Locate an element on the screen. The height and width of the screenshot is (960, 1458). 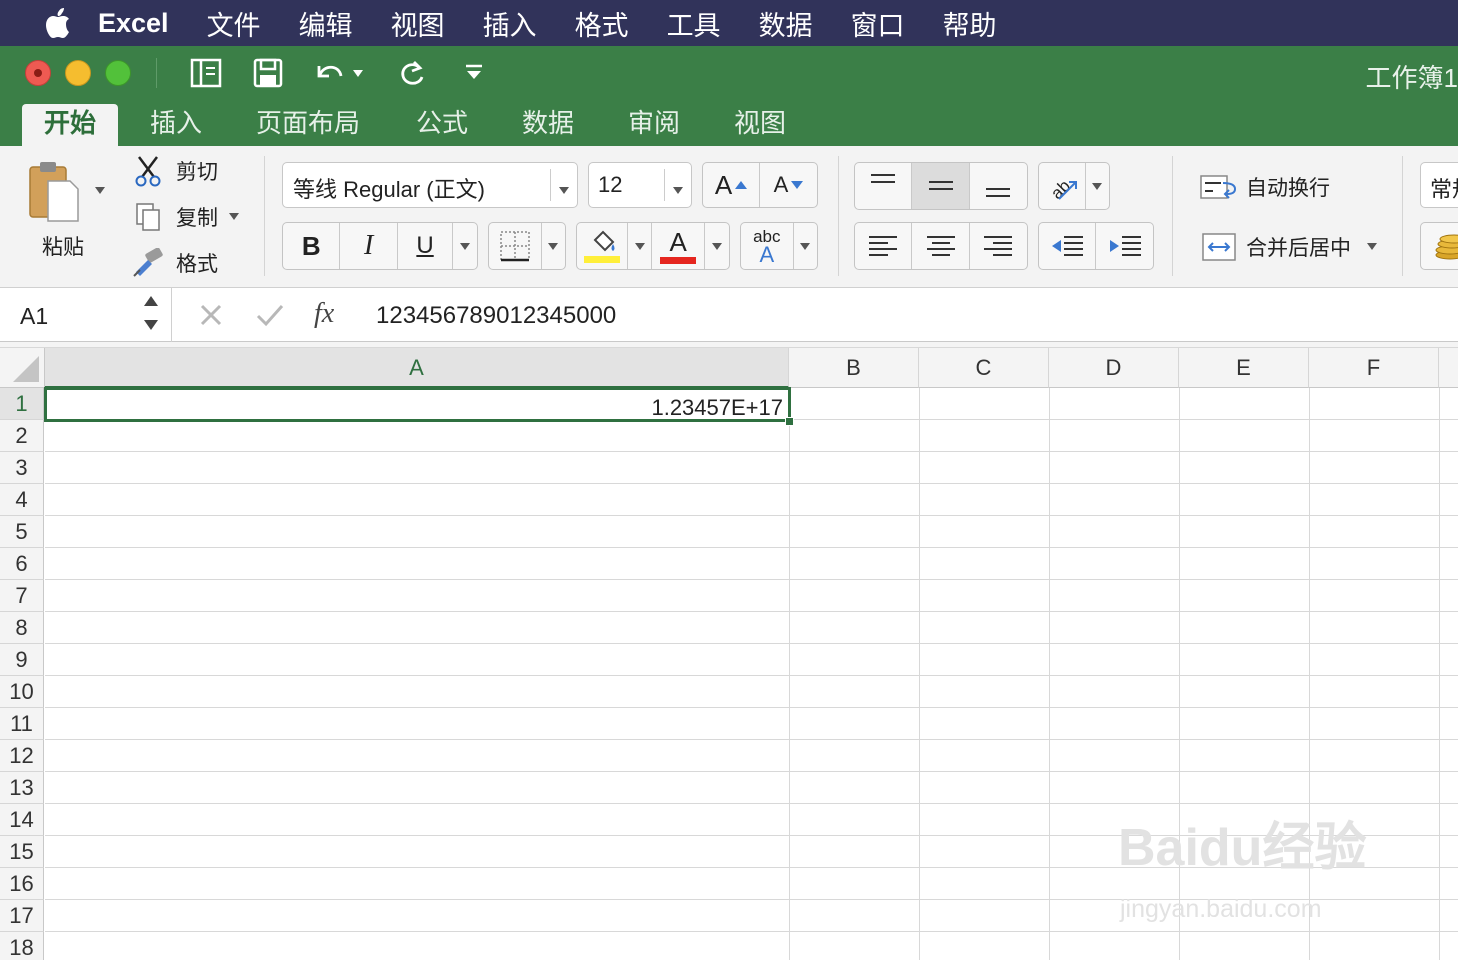
row-header-1: 1 is located at coordinates (22, 404).